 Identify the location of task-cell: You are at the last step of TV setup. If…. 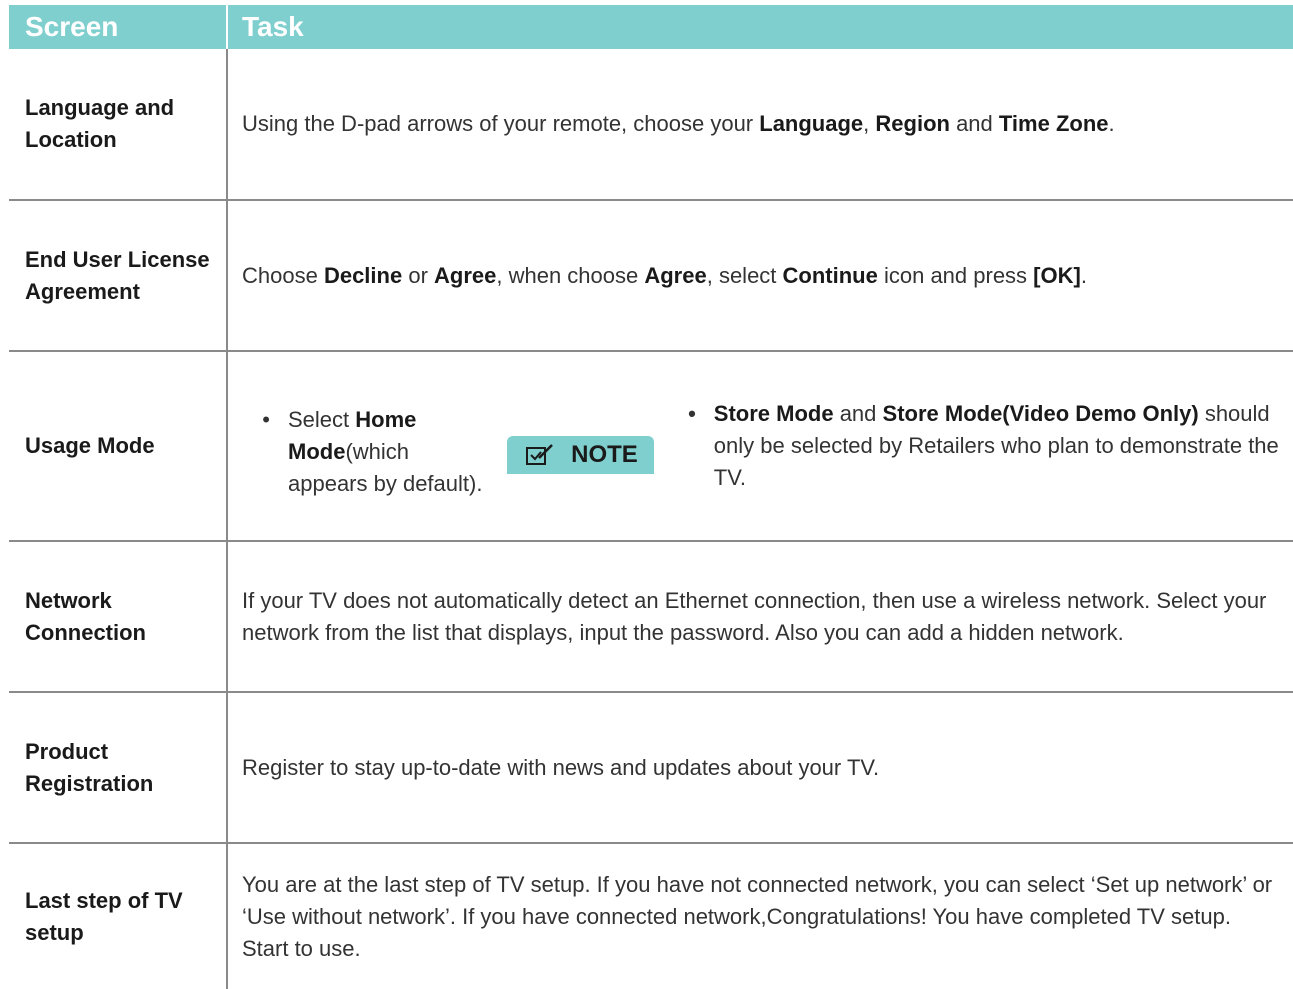
(757, 916).